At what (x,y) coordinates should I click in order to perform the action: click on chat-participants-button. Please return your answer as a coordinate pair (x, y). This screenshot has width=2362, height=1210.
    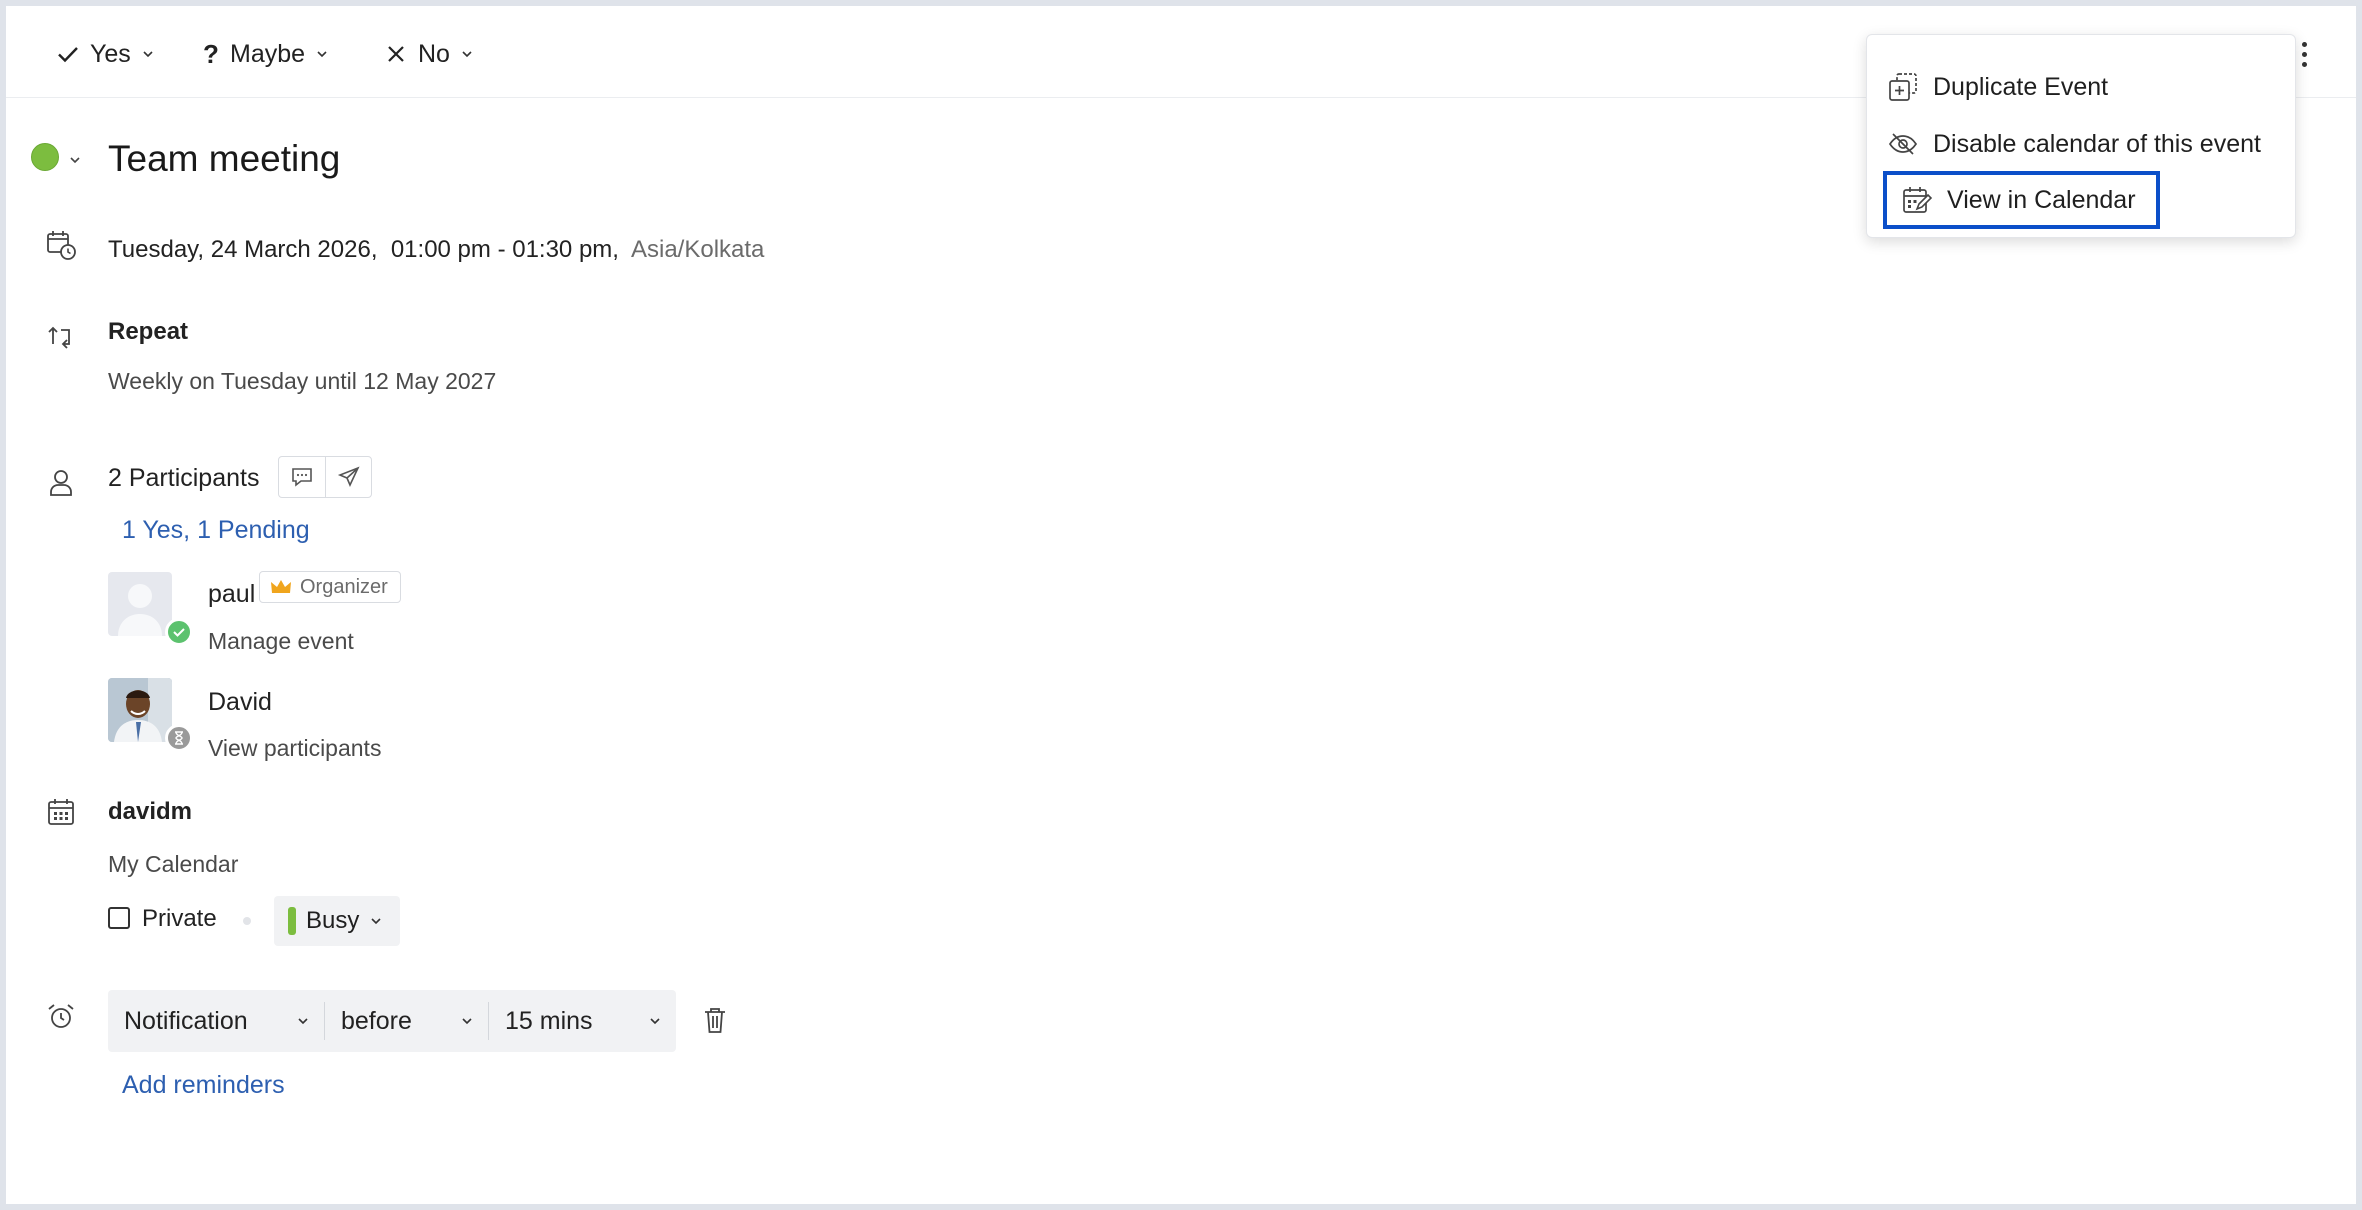
    Looking at the image, I should click on (302, 477).